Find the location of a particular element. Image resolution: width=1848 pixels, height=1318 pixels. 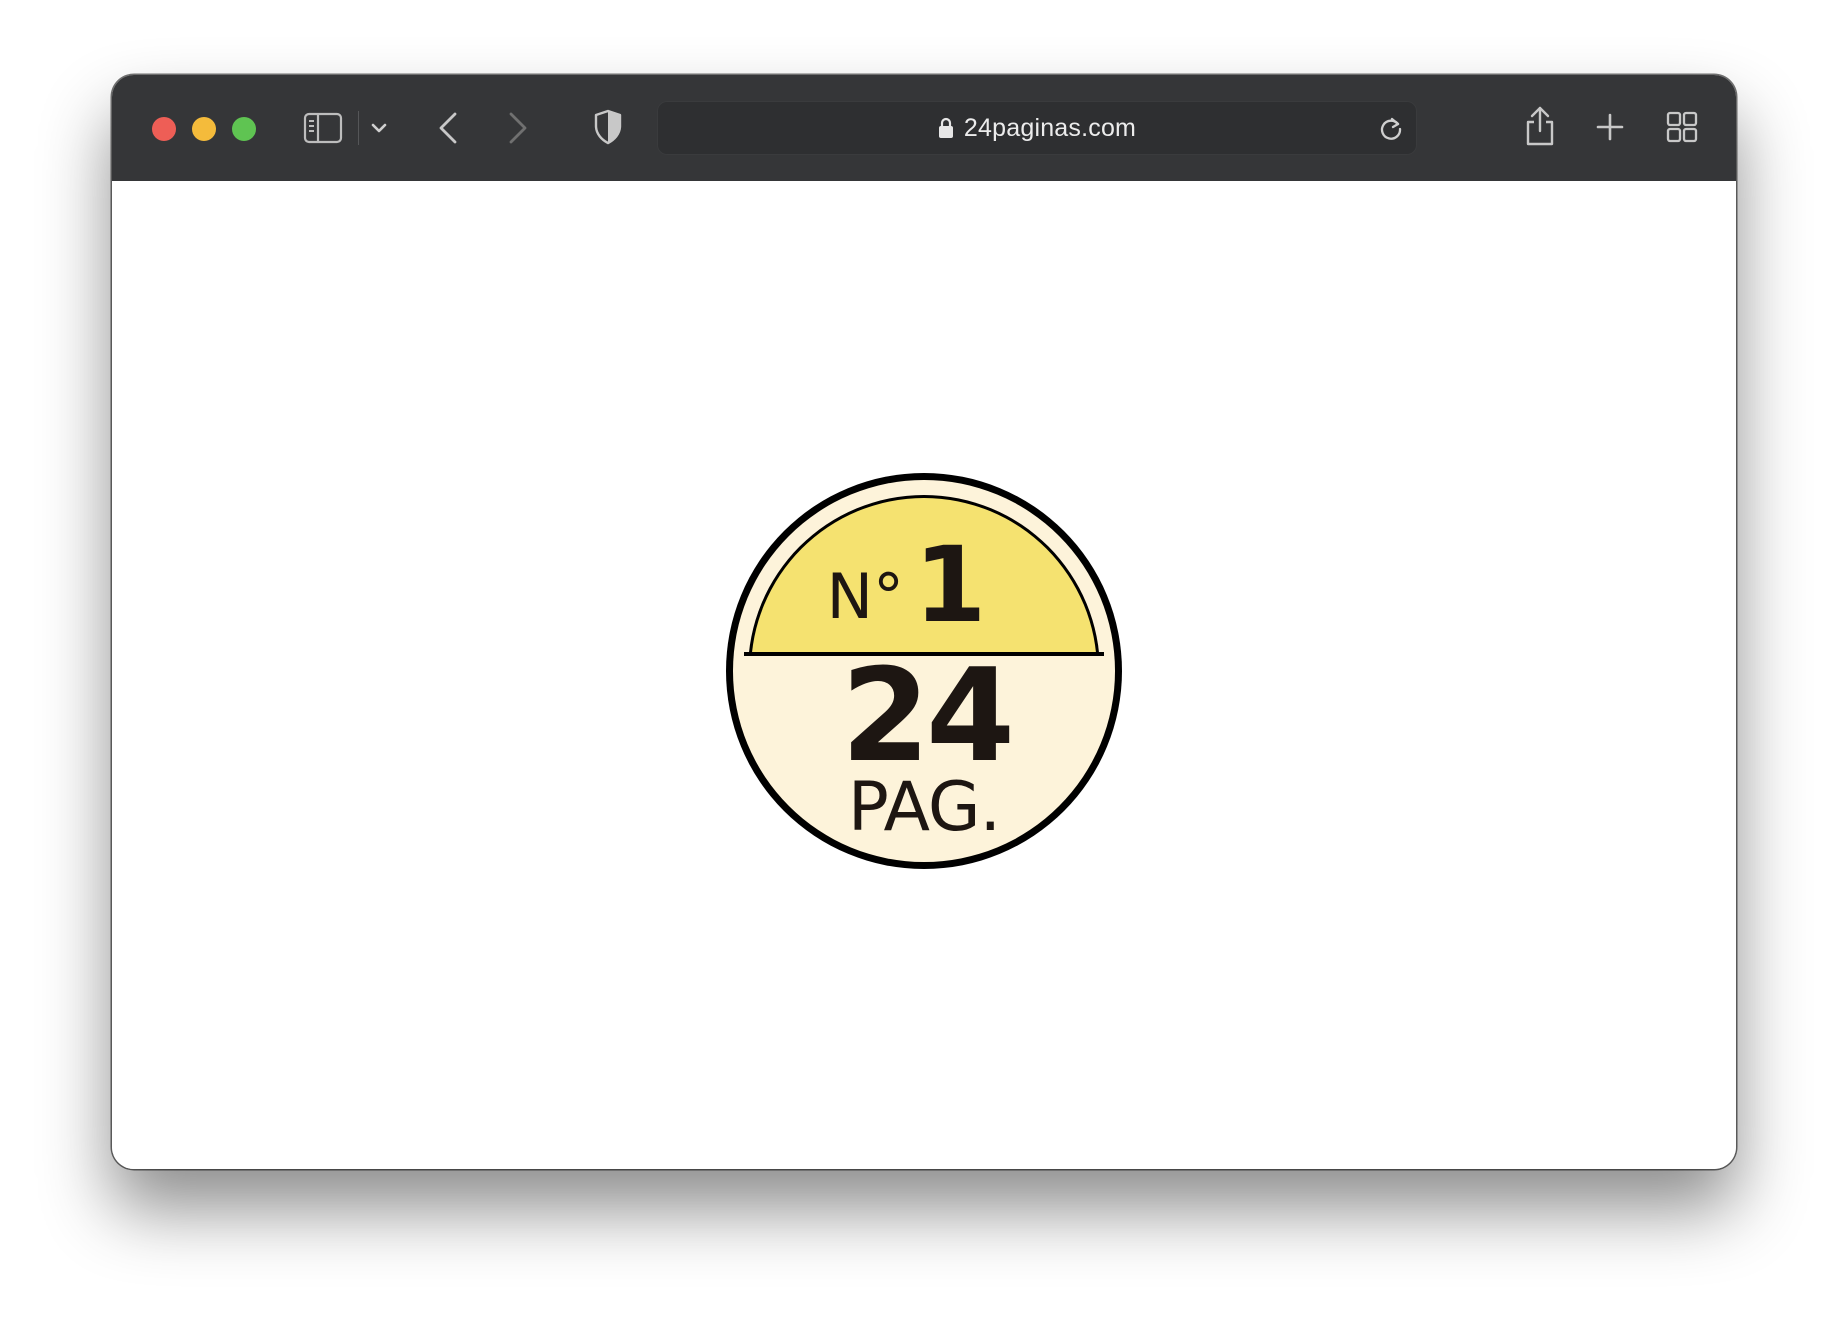

sidebar-icon is located at coordinates (323, 128).